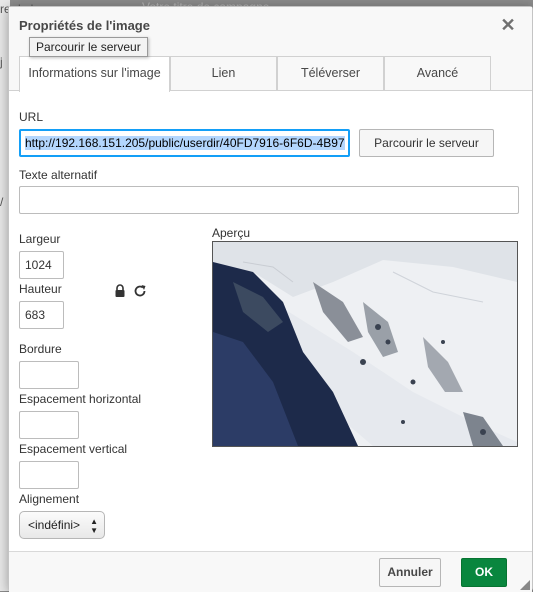 Image resolution: width=533 pixels, height=592 pixels. I want to click on alt-text-input, so click(269, 200).